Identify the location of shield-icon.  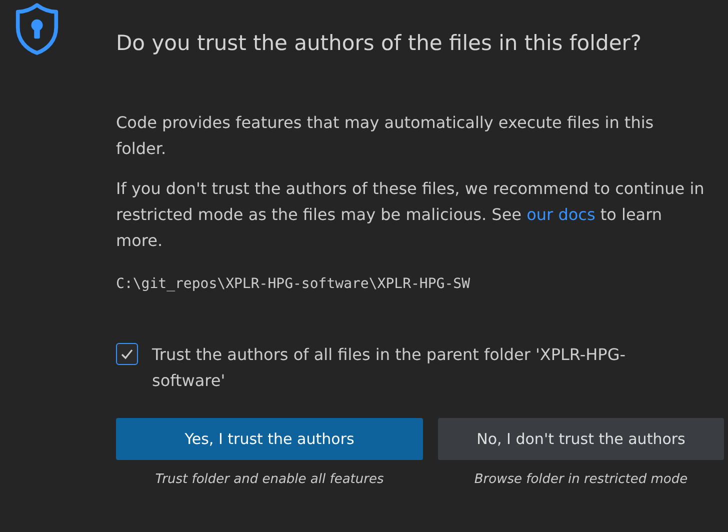
(37, 29).